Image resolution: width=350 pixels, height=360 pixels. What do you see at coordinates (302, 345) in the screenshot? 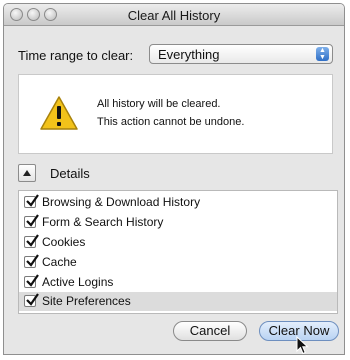
I see `mouse-pointer-icon` at bounding box center [302, 345].